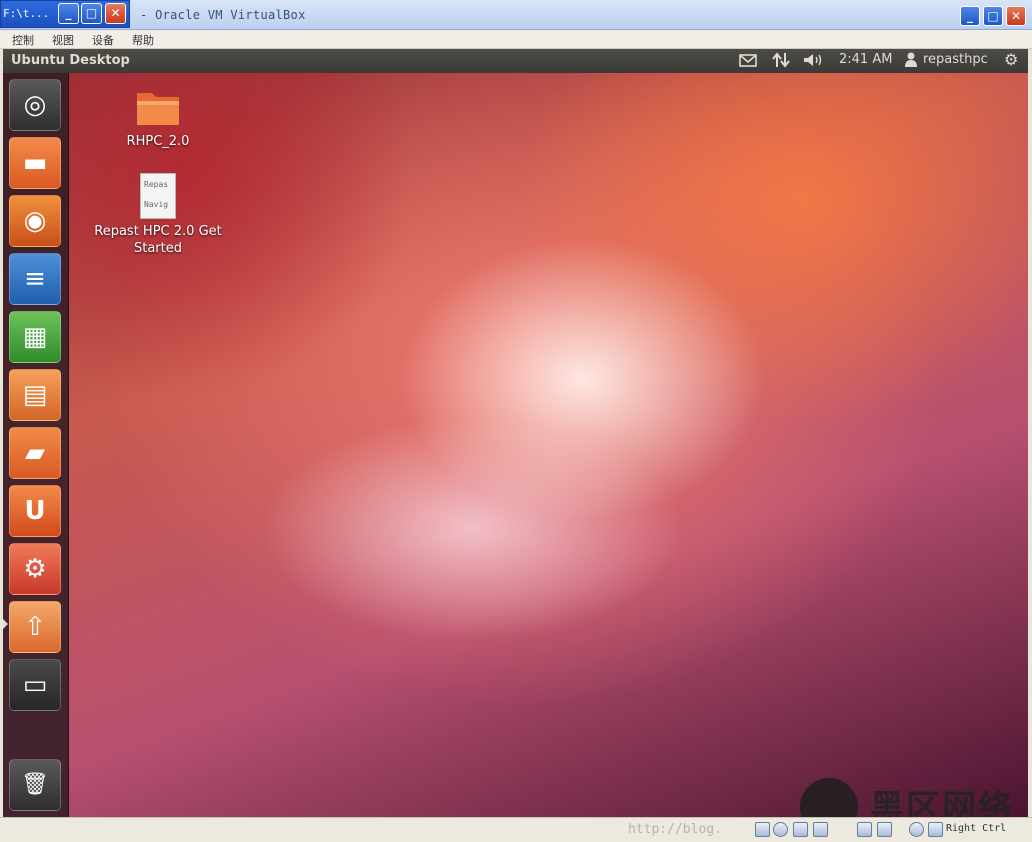 The image size is (1032, 842). I want to click on menu-item-devices: 设备, so click(103, 40).